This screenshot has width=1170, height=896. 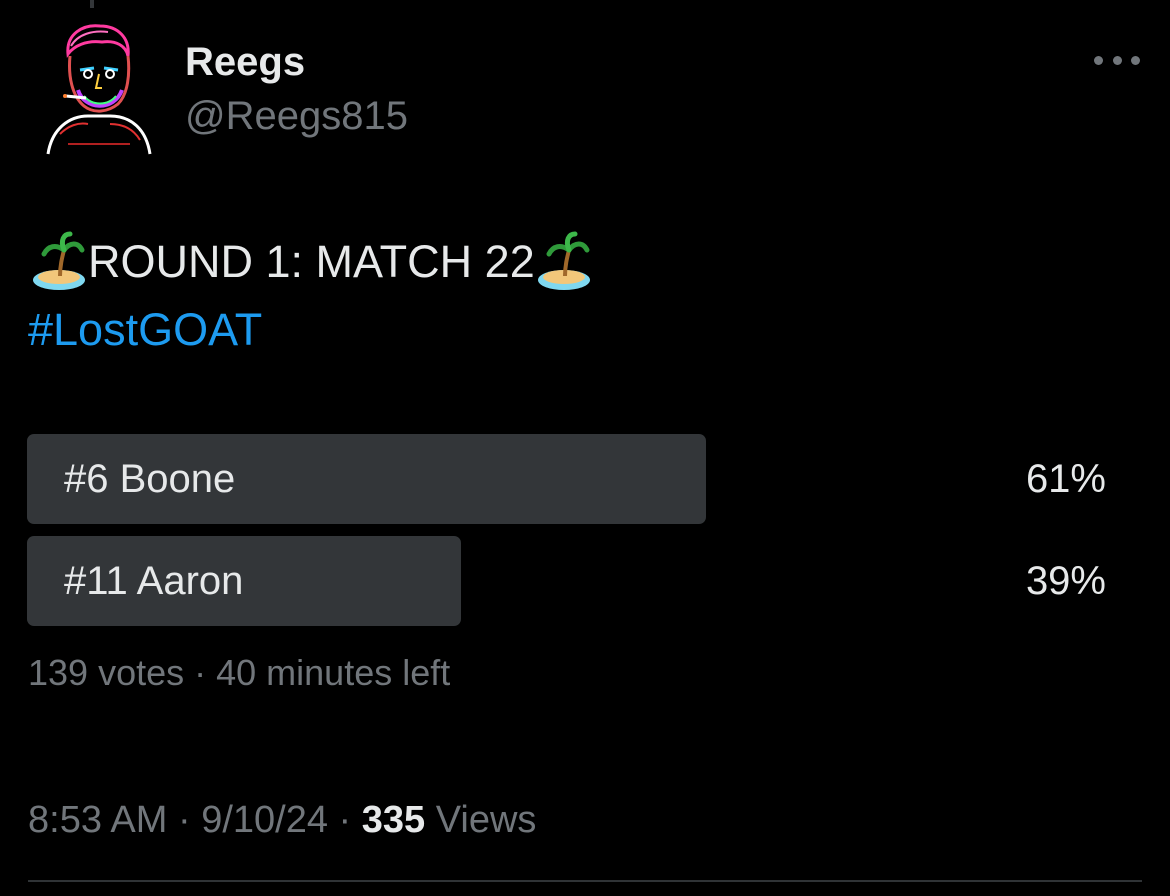 What do you see at coordinates (583, 581) in the screenshot?
I see `poll-option-2: #11 Aaron 39%` at bounding box center [583, 581].